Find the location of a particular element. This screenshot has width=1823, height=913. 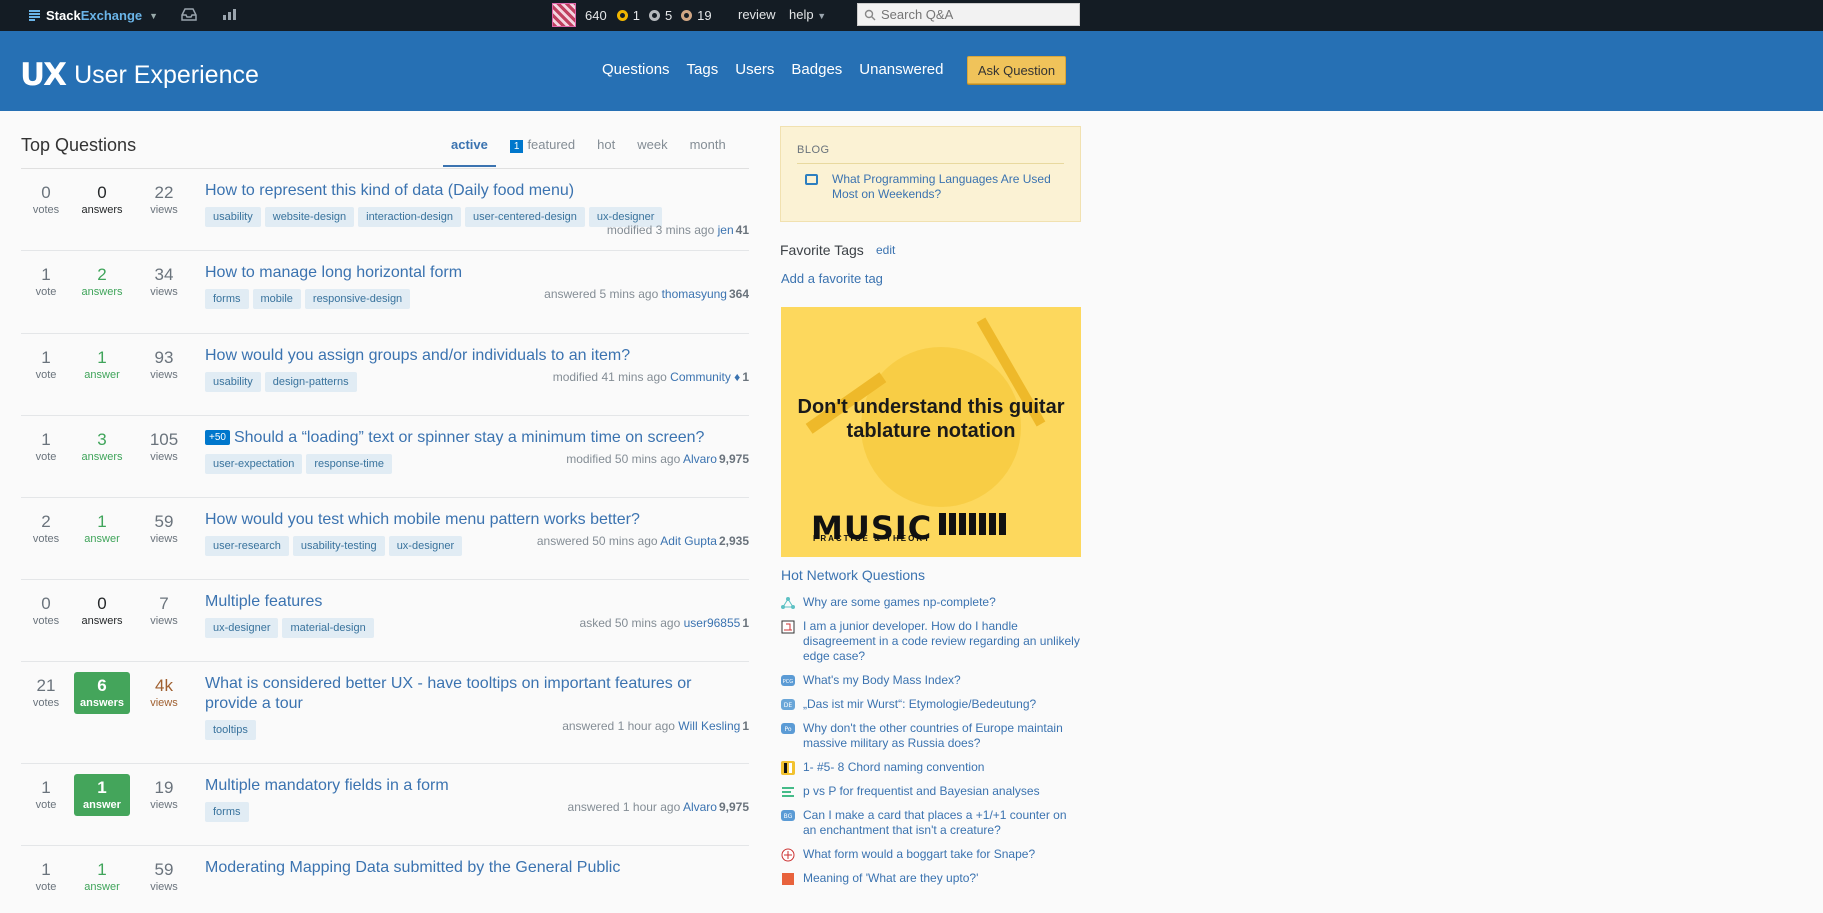

nav-users: Users is located at coordinates (754, 69).